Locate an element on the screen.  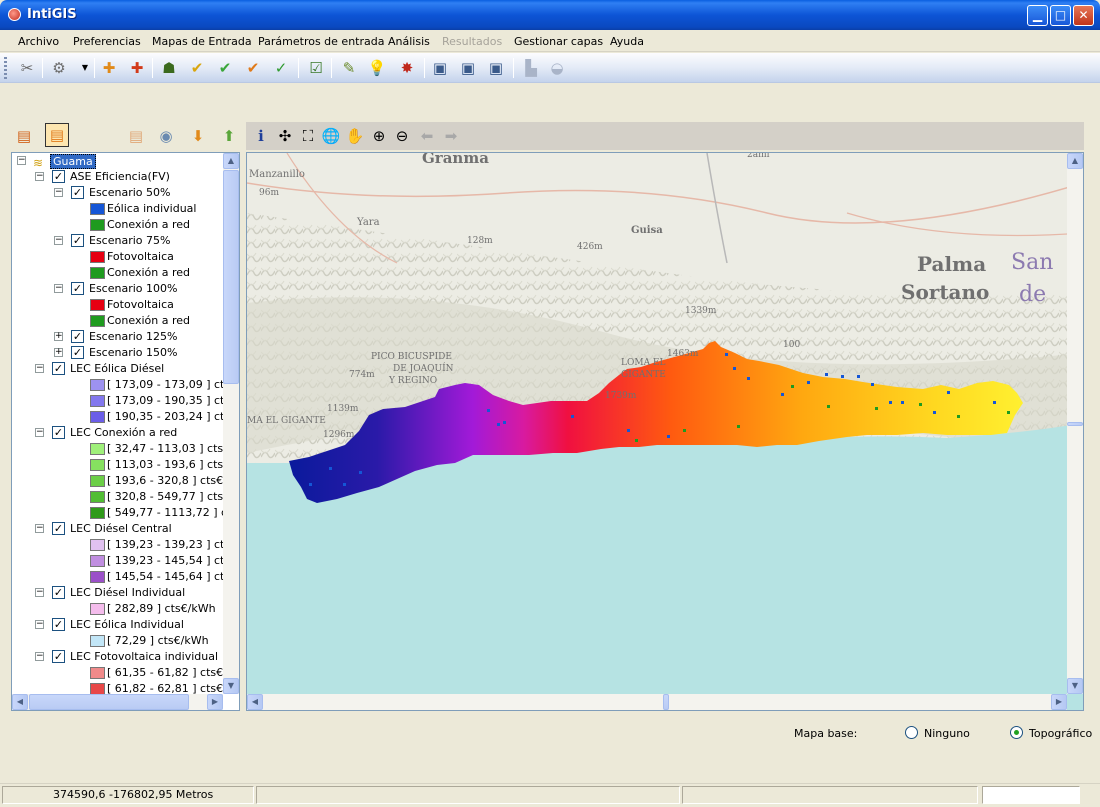
menu-ayuda: Ayuda is located at coordinates (627, 41).